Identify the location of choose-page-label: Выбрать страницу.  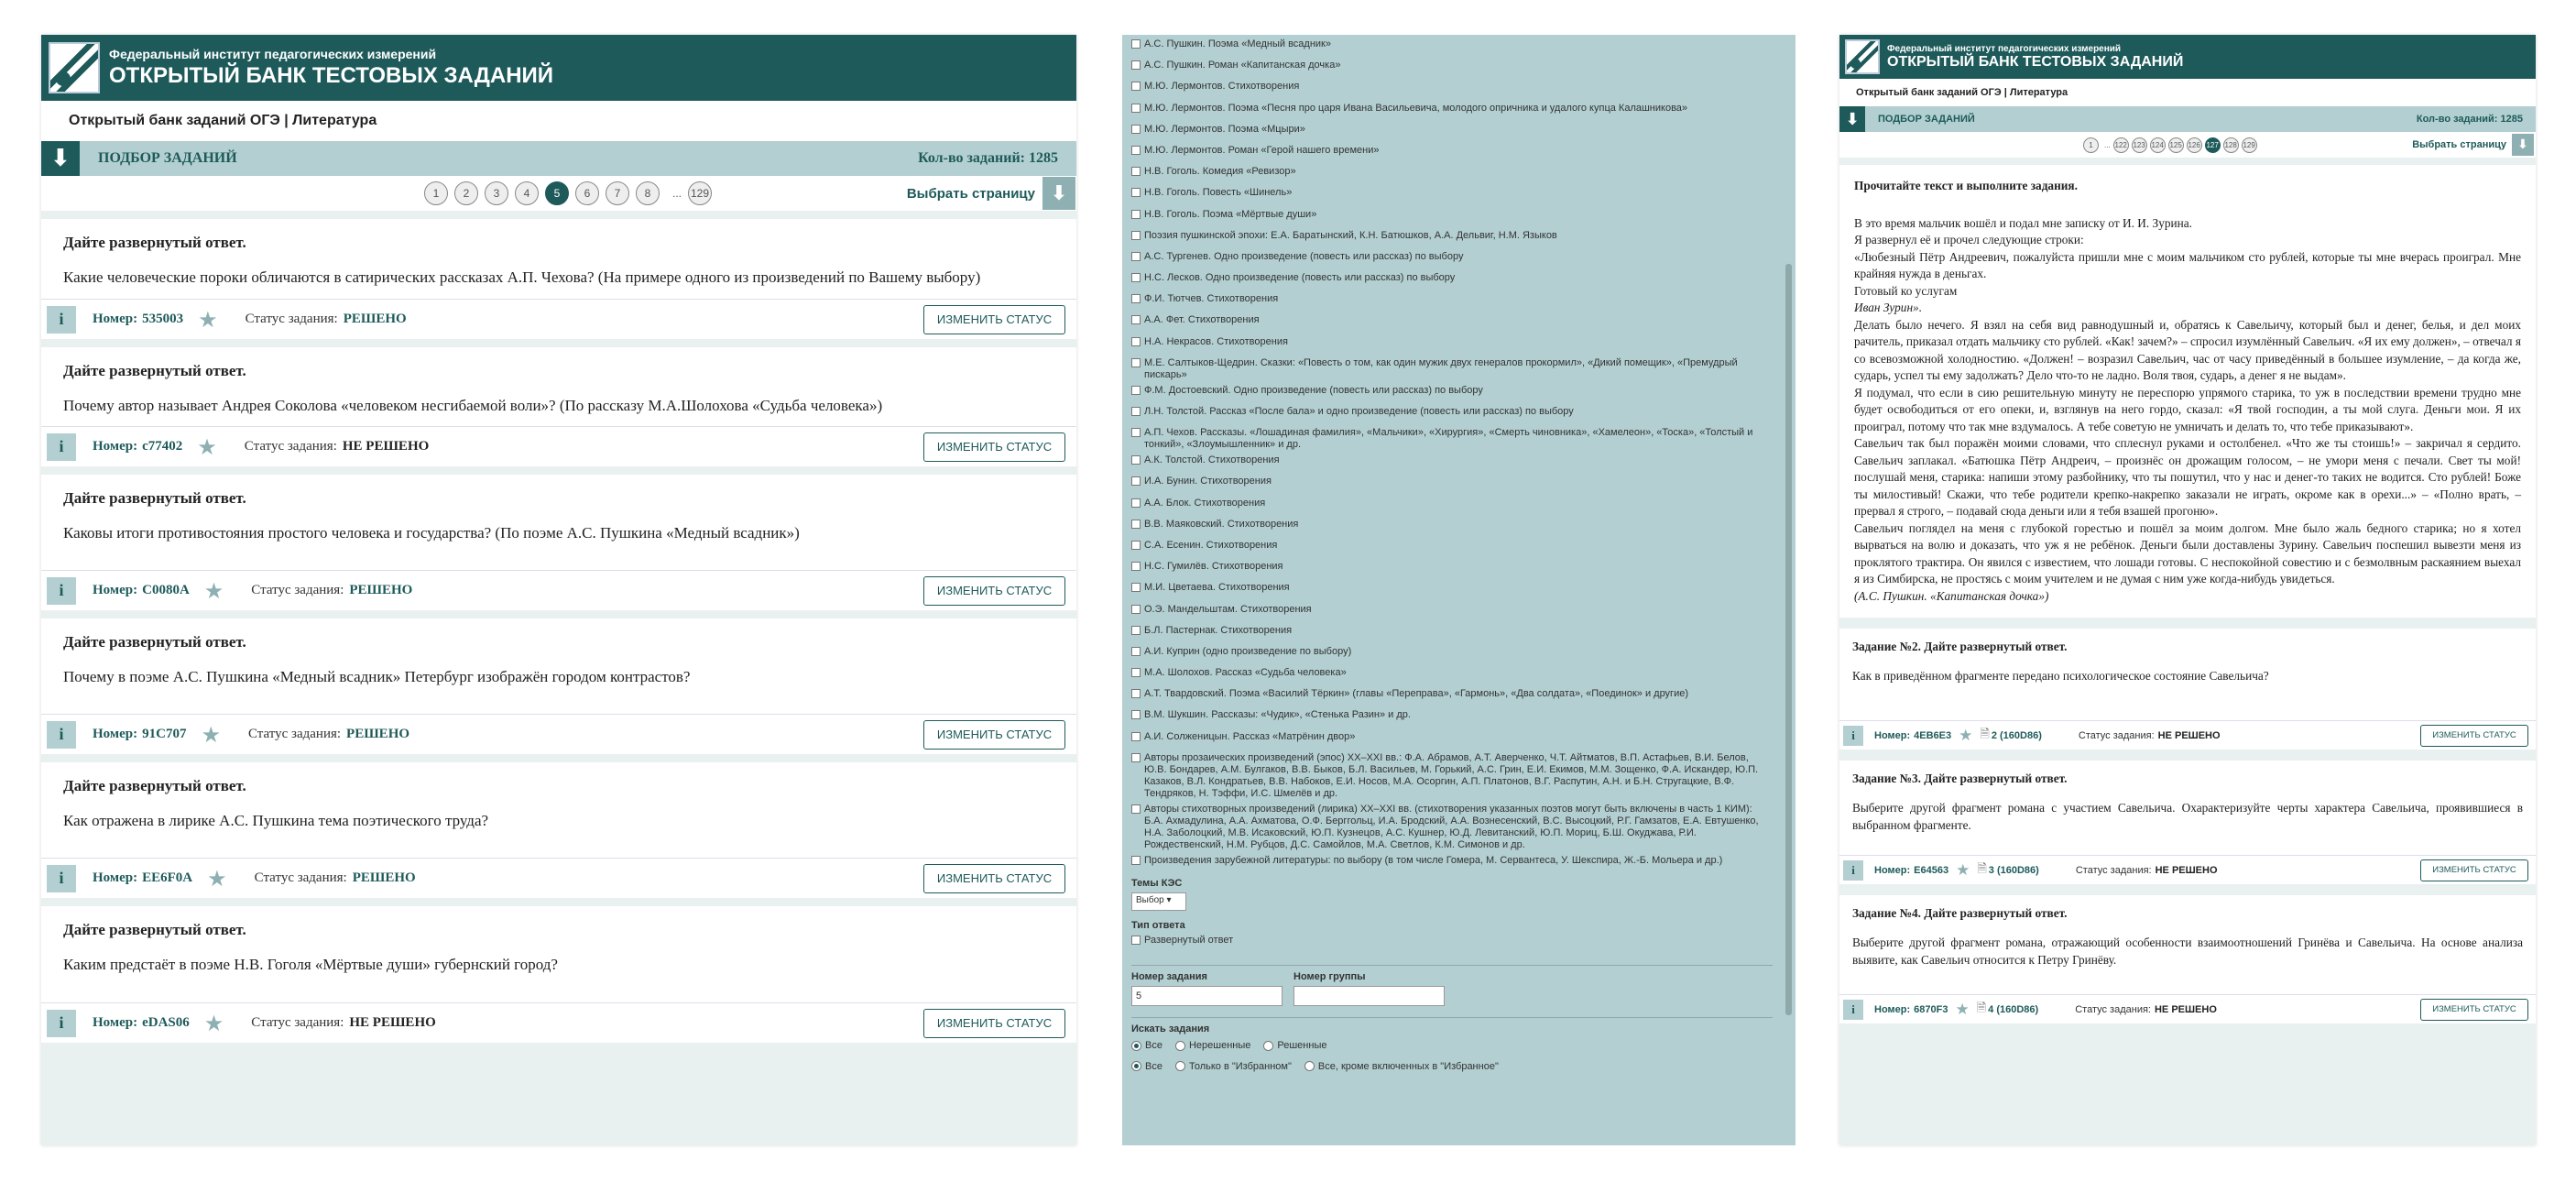
(971, 194).